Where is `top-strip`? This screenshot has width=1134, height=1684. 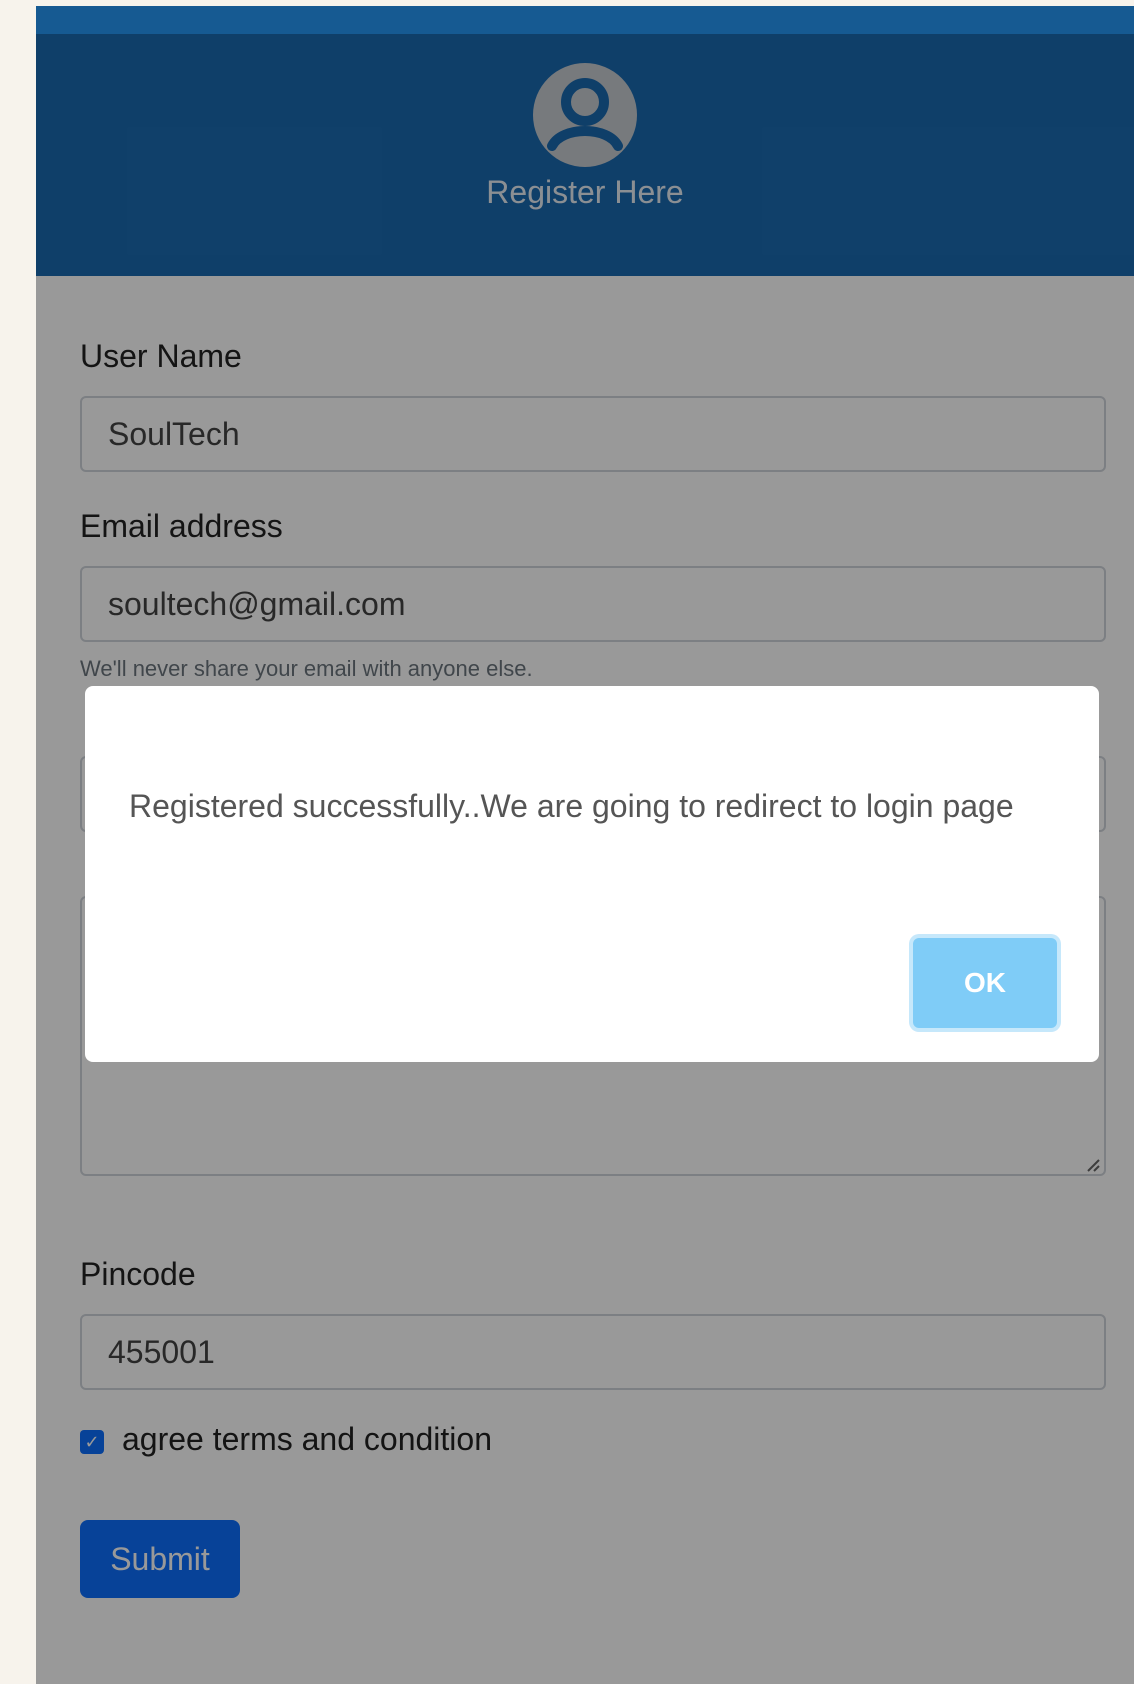 top-strip is located at coordinates (585, 20).